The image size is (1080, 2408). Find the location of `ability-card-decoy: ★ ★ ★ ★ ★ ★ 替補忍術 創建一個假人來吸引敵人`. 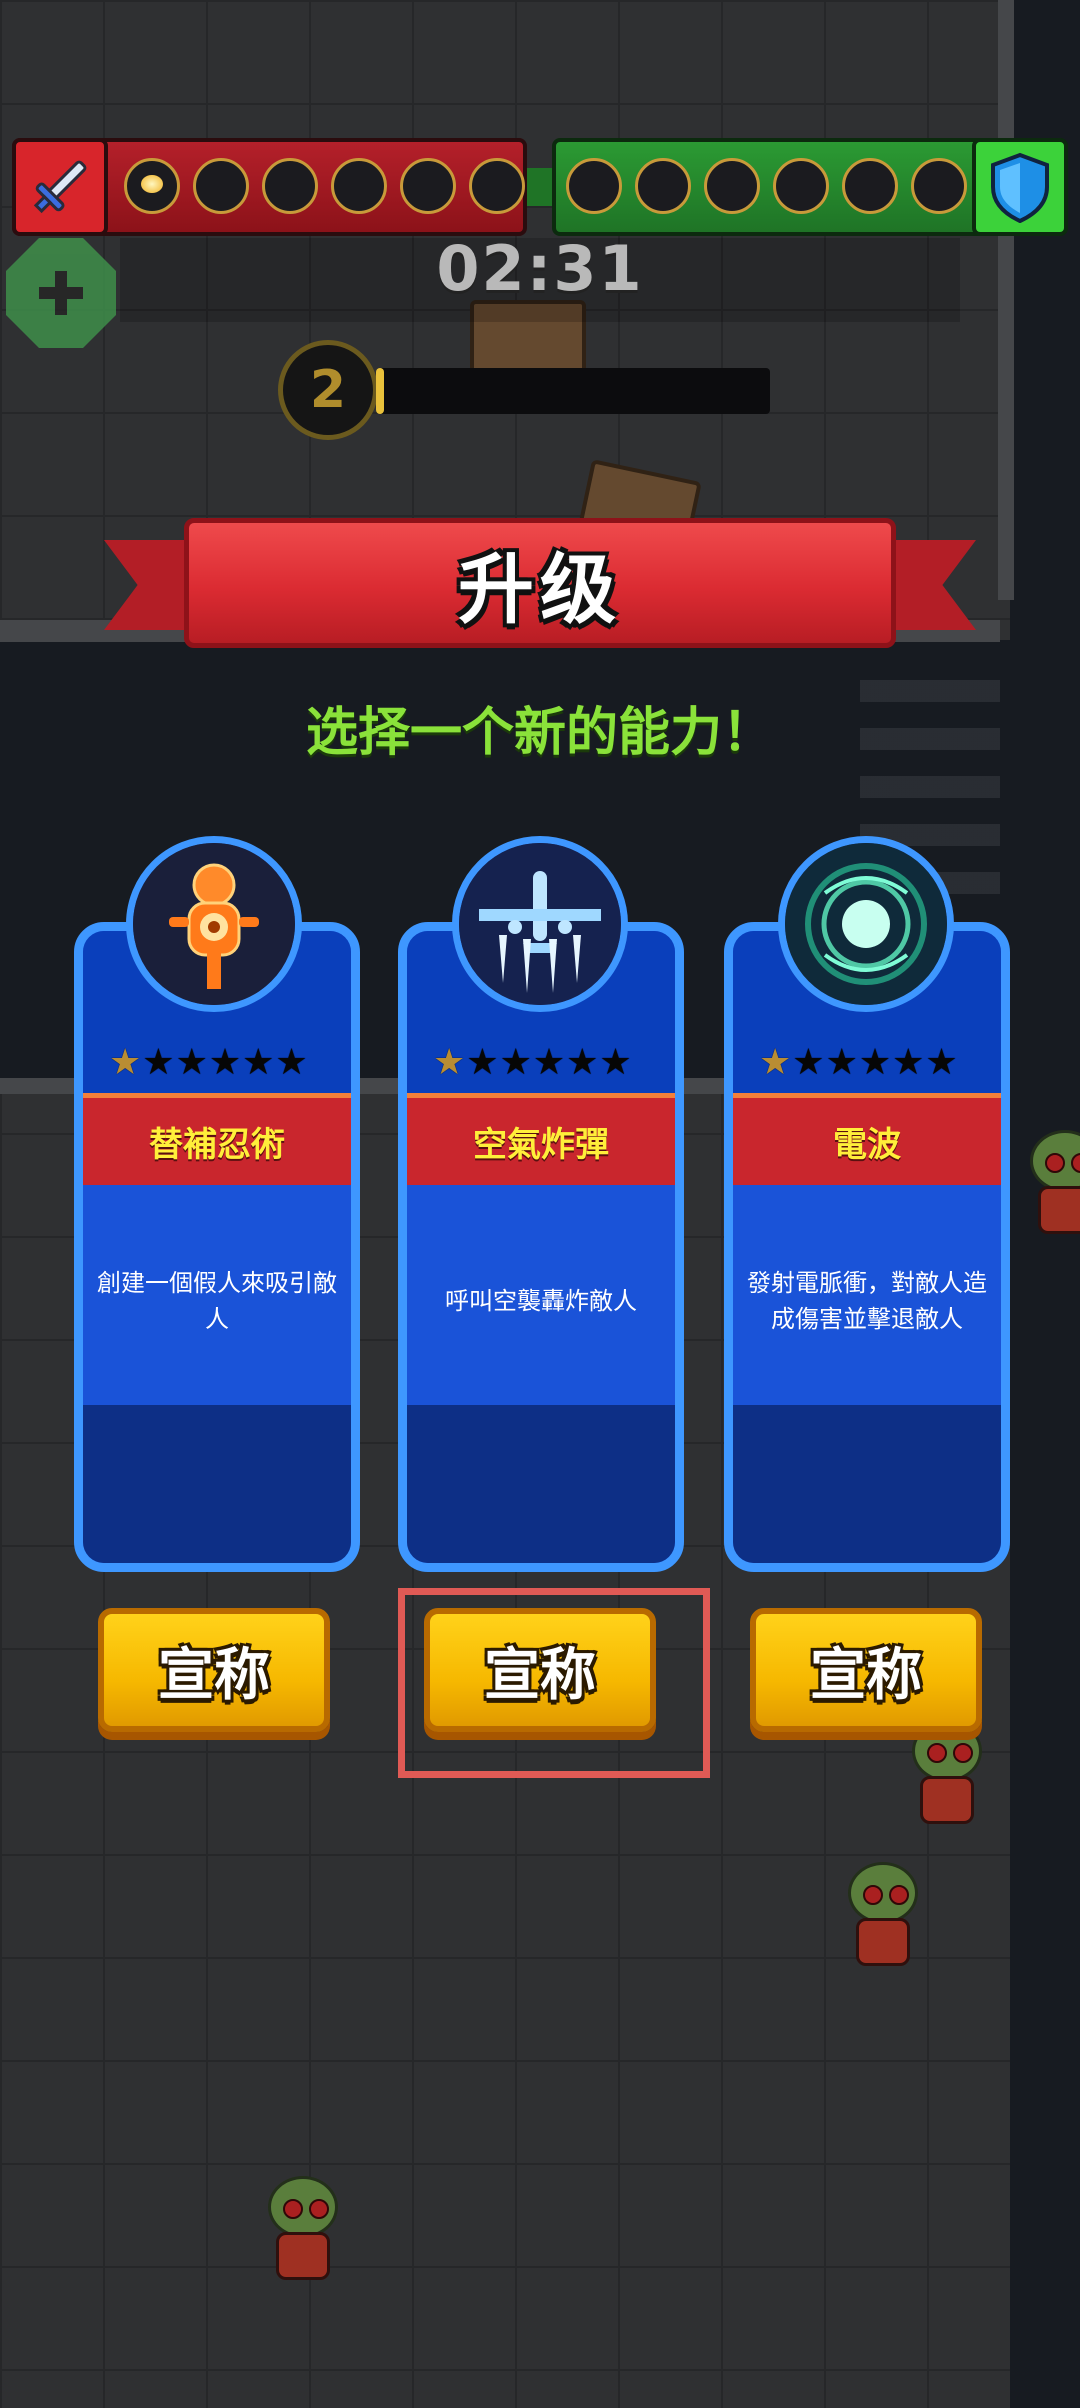

ability-card-decoy: ★ ★ ★ ★ ★ ★ 替補忍術 創建一個假人來吸引敵人 is located at coordinates (217, 1247).